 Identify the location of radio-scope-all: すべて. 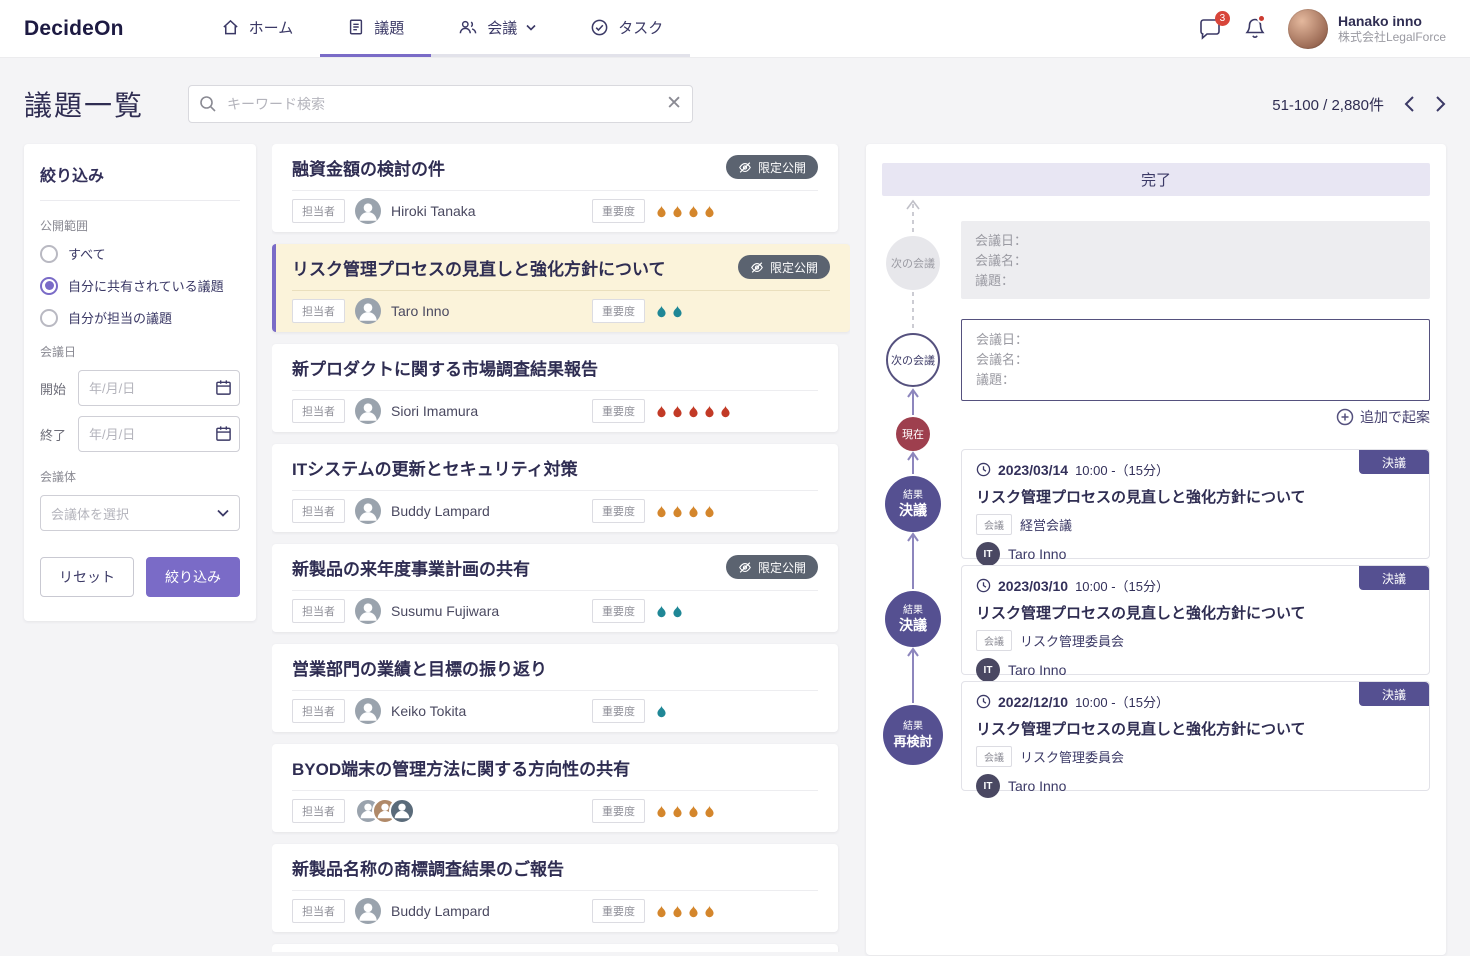
(140, 253).